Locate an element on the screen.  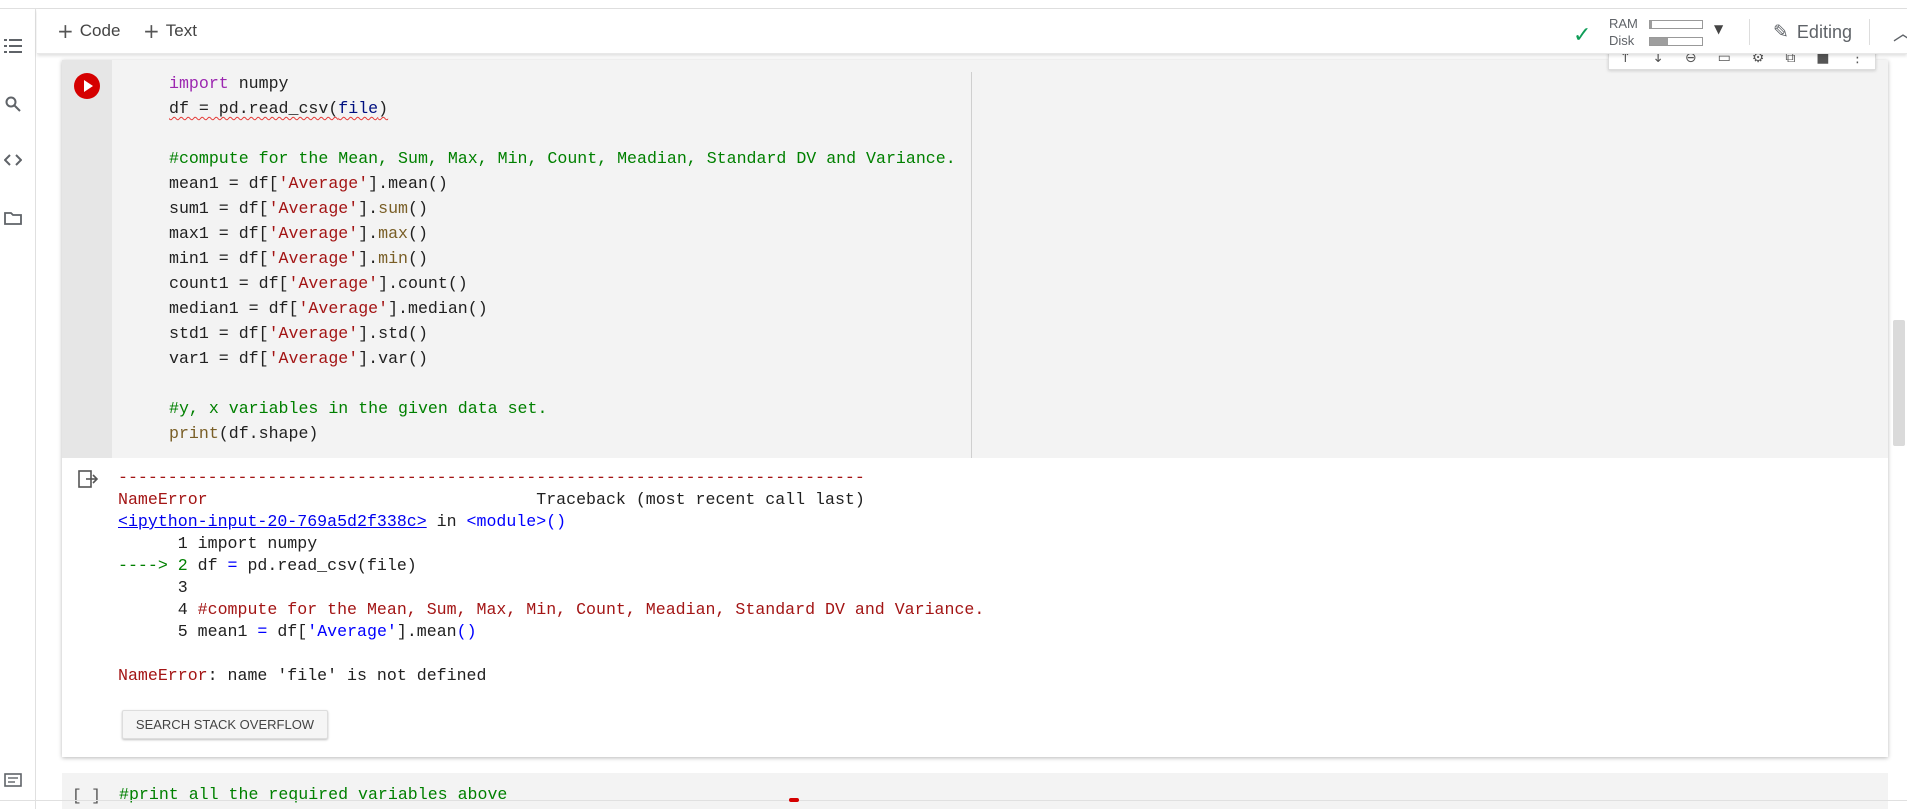
code-line: sum1 = df['Average'].sum() is located at coordinates (562, 208).